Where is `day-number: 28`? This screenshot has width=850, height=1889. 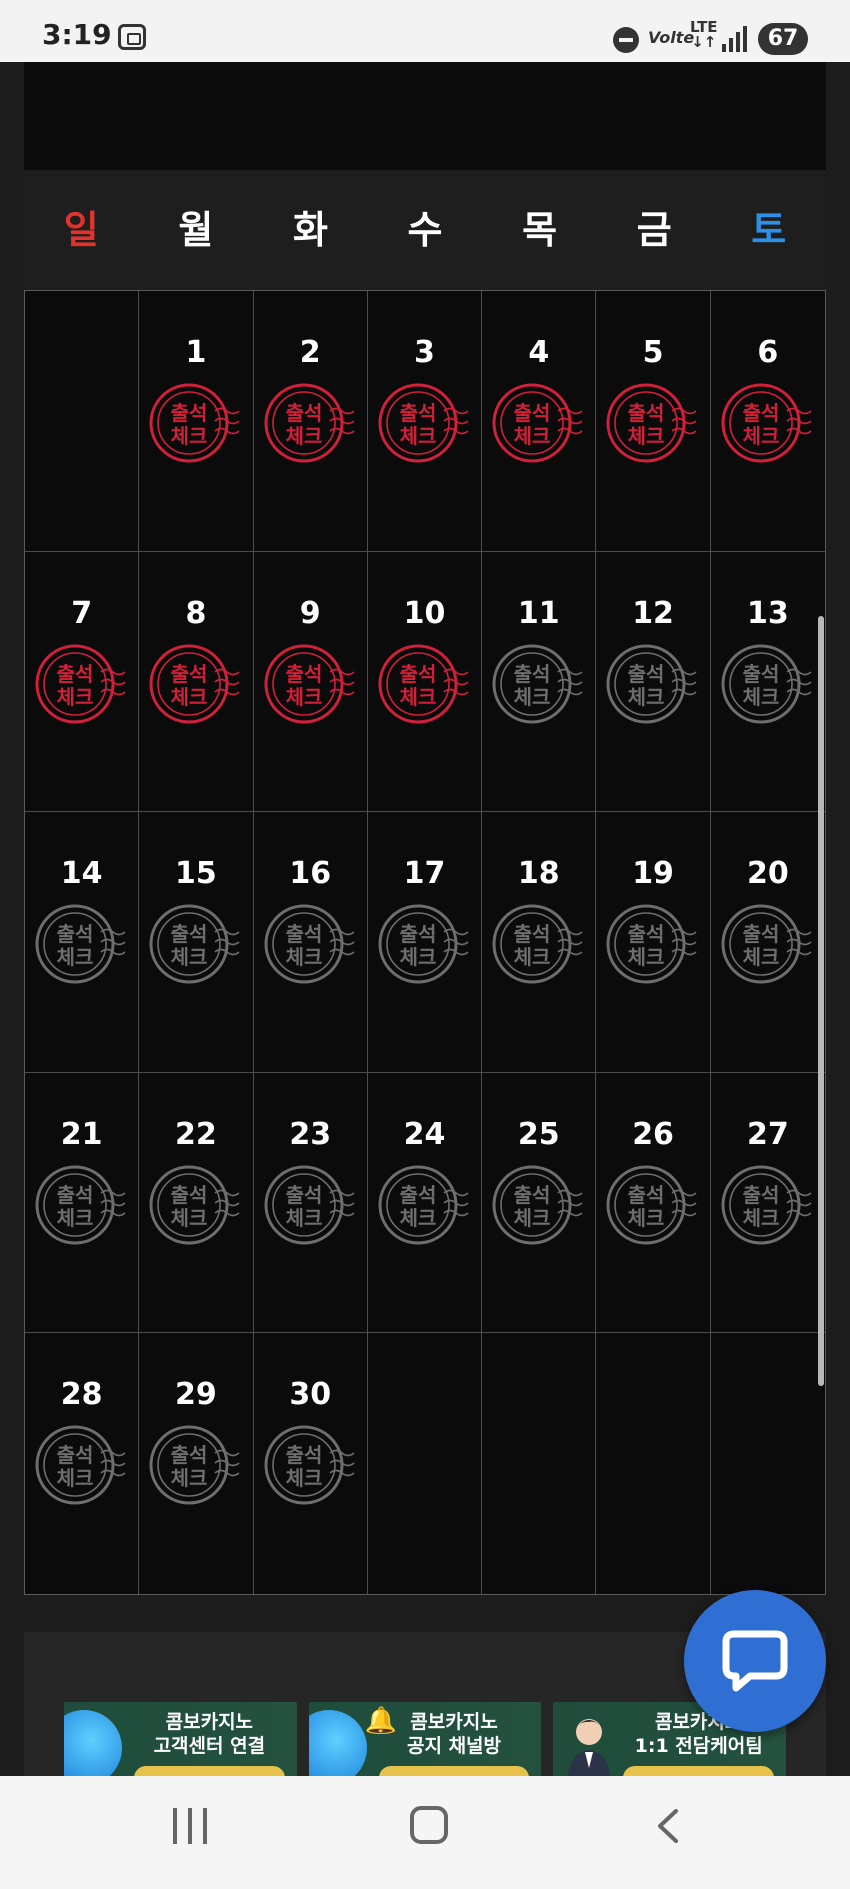 day-number: 28 is located at coordinates (81, 1395).